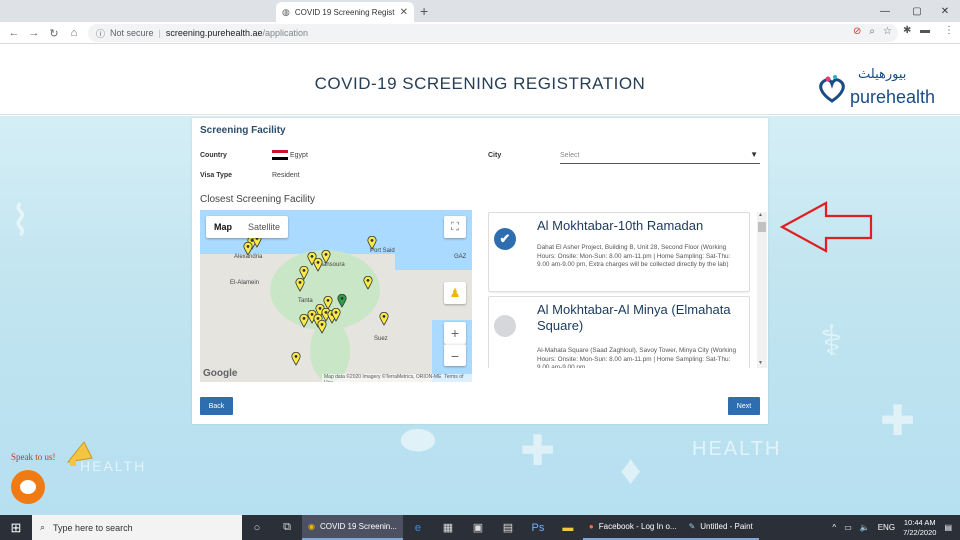 The height and width of the screenshot is (540, 960). What do you see at coordinates (760, 363) in the screenshot?
I see `scroll-down-icon: ▼` at bounding box center [760, 363].